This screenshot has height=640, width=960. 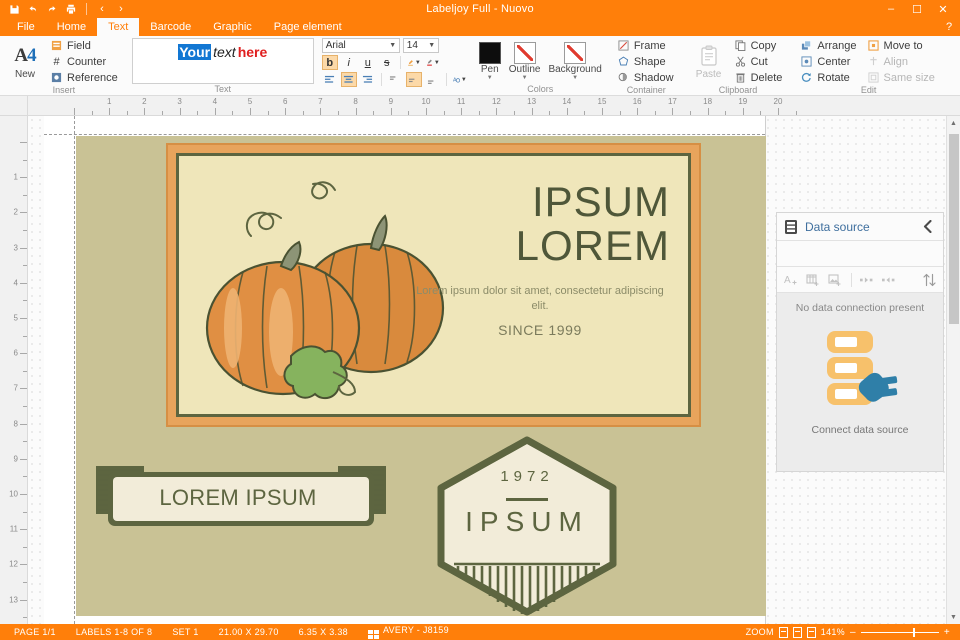 What do you see at coordinates (118, 27) in the screenshot?
I see `tab-text: Text` at bounding box center [118, 27].